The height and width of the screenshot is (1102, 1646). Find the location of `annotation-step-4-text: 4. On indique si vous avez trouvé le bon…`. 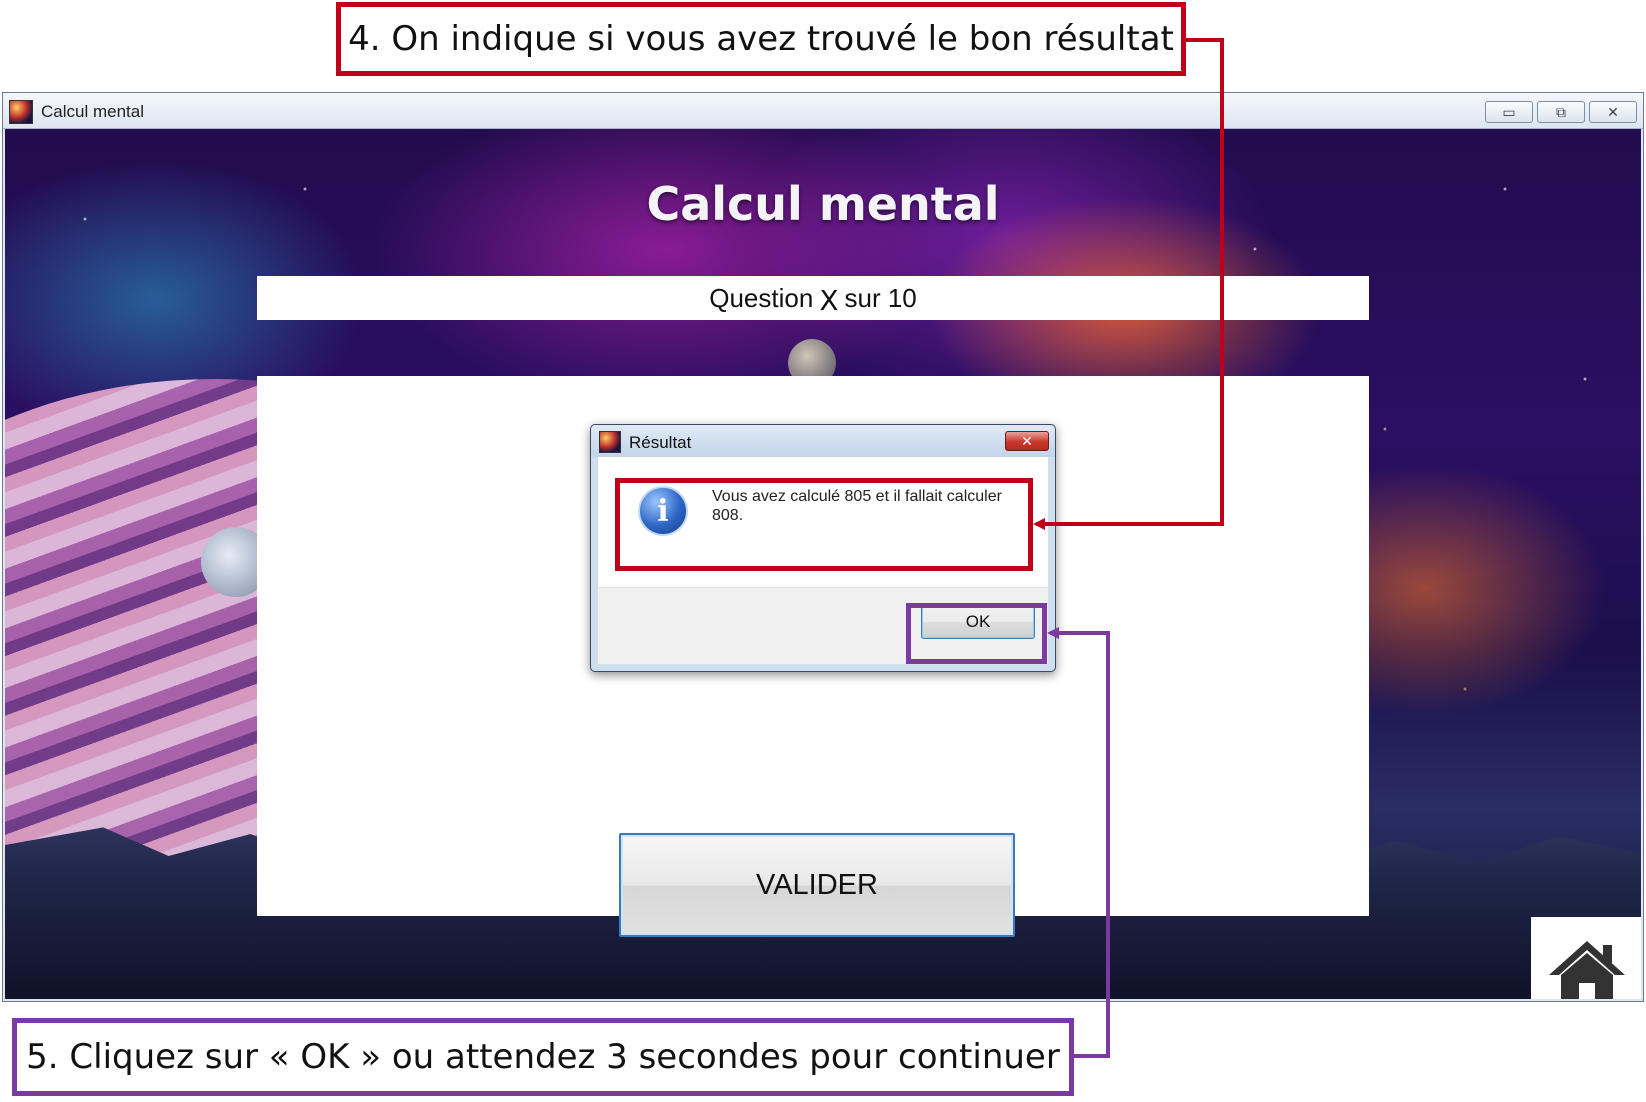

annotation-step-4-text: 4. On indique si vous avez trouvé le bon… is located at coordinates (761, 39).